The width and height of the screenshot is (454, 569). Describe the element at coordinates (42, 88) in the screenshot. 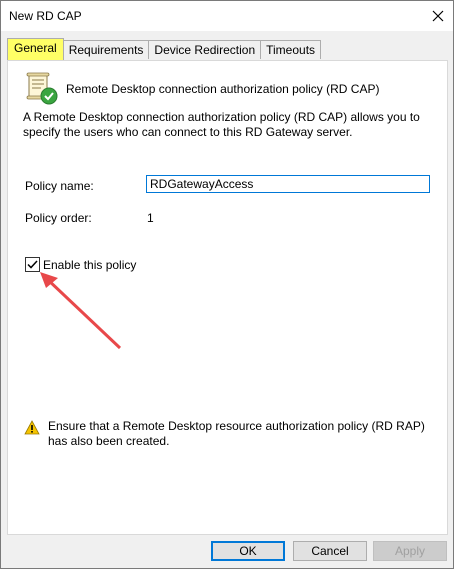

I see `policy-scroll-icon` at that location.